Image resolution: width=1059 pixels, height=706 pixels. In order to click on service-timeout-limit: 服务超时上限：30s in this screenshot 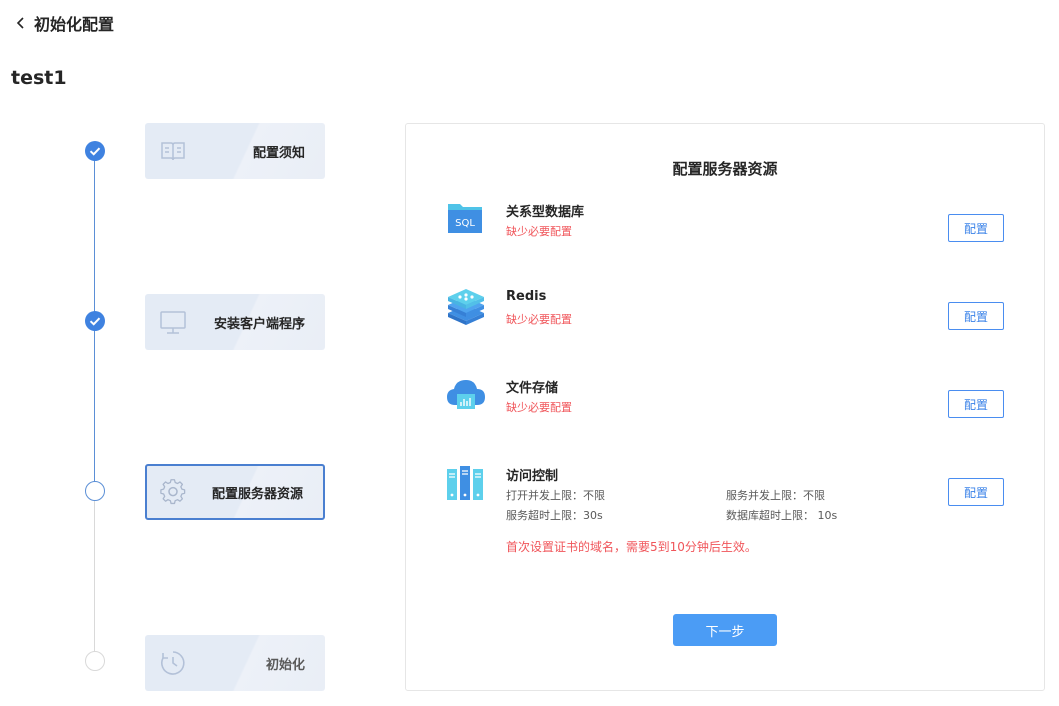, I will do `click(554, 515)`.